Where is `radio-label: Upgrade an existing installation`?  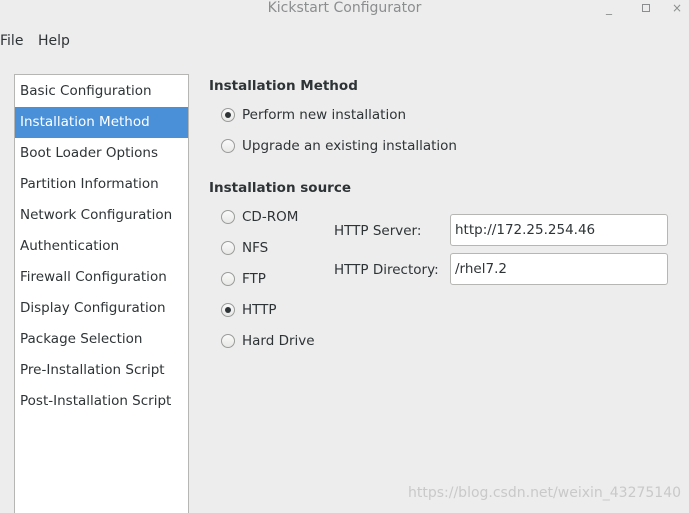 radio-label: Upgrade an existing installation is located at coordinates (349, 146).